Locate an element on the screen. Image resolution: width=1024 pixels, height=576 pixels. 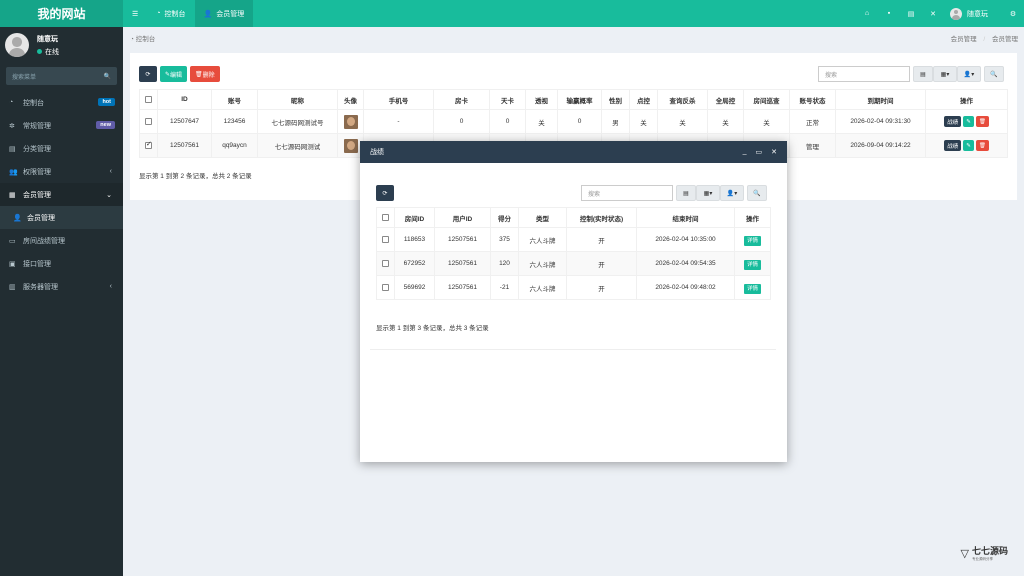
cell-account: 123456 is located at coordinates (234, 121).